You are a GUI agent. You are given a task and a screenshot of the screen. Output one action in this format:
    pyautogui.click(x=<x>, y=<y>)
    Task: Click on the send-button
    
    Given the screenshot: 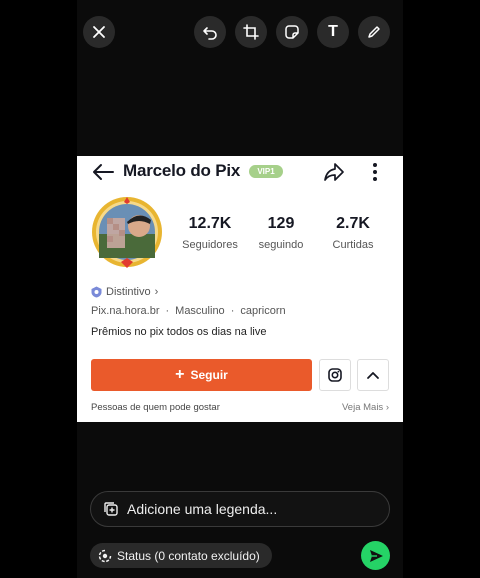 What is the action you would take?
    pyautogui.click(x=375, y=555)
    